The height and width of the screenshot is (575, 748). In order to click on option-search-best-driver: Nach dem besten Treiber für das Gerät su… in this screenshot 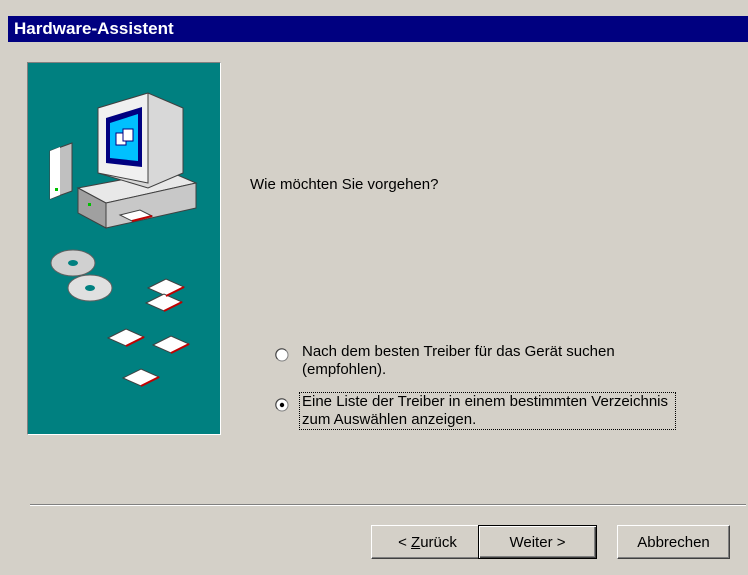, I will do `click(475, 363)`.